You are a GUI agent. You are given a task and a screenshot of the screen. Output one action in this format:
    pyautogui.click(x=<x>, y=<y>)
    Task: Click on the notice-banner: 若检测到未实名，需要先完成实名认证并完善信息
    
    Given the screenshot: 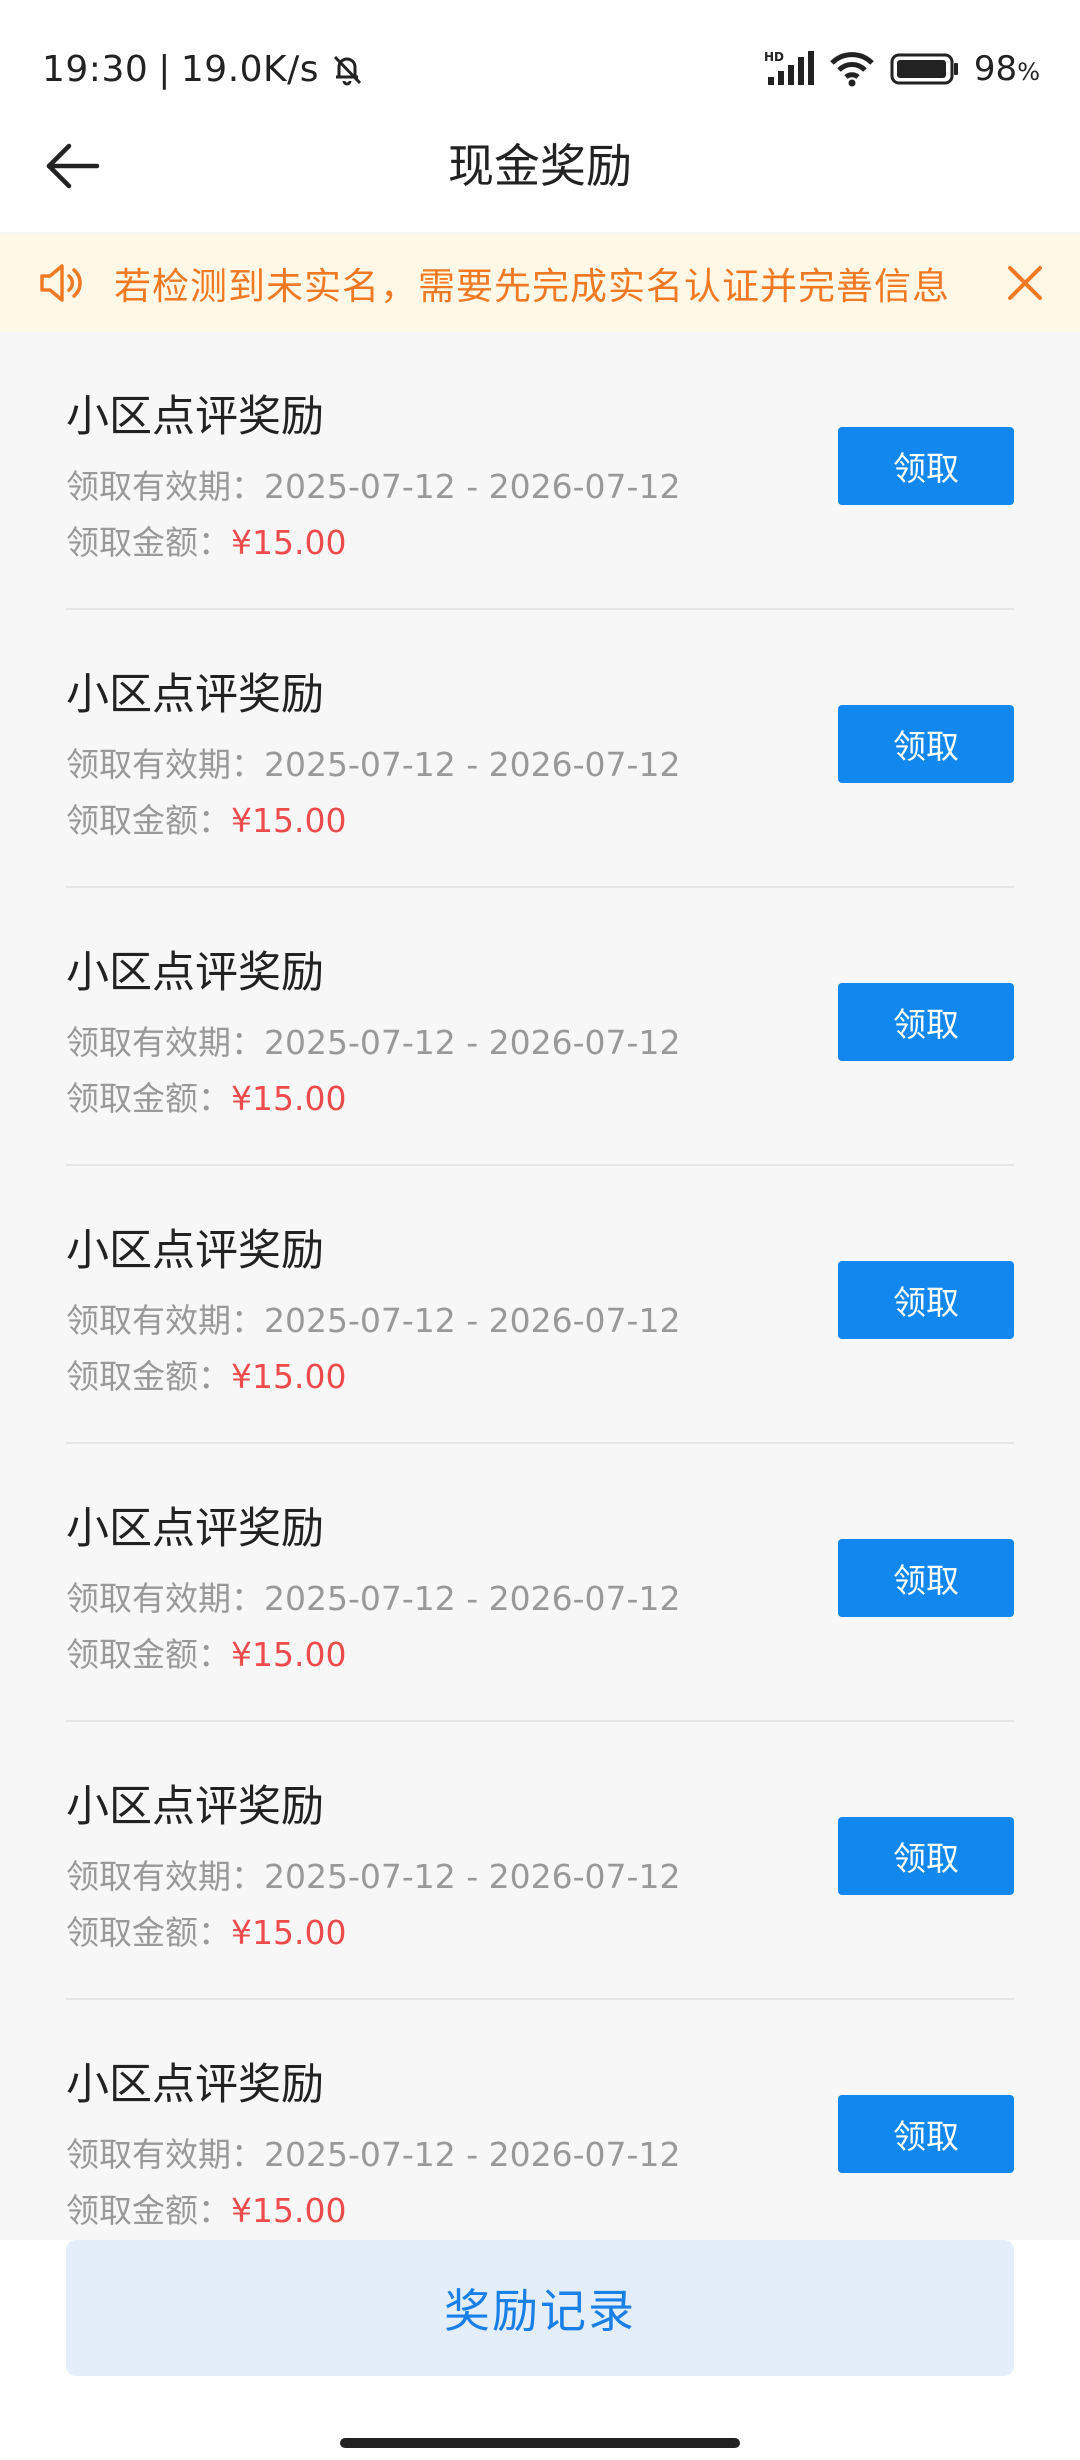 What is the action you would take?
    pyautogui.click(x=540, y=283)
    